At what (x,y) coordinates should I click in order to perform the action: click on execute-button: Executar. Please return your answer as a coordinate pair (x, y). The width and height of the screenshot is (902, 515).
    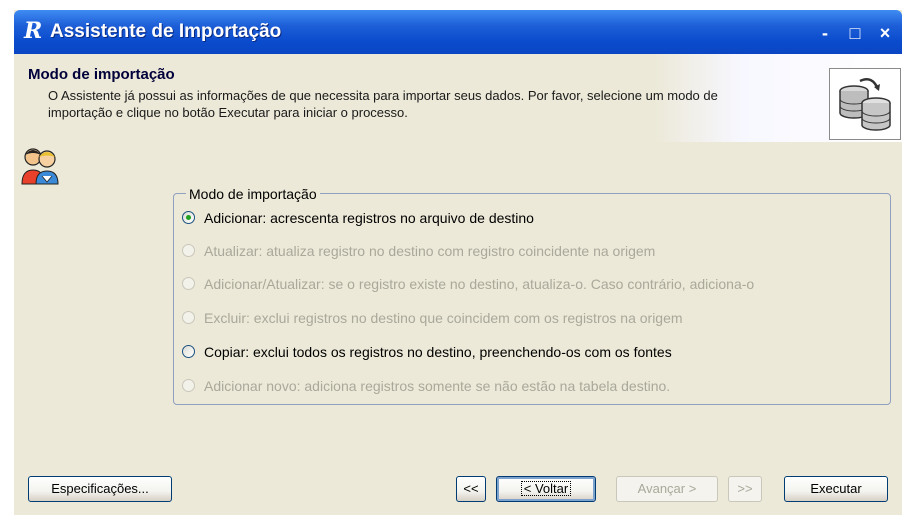
    Looking at the image, I should click on (836, 489).